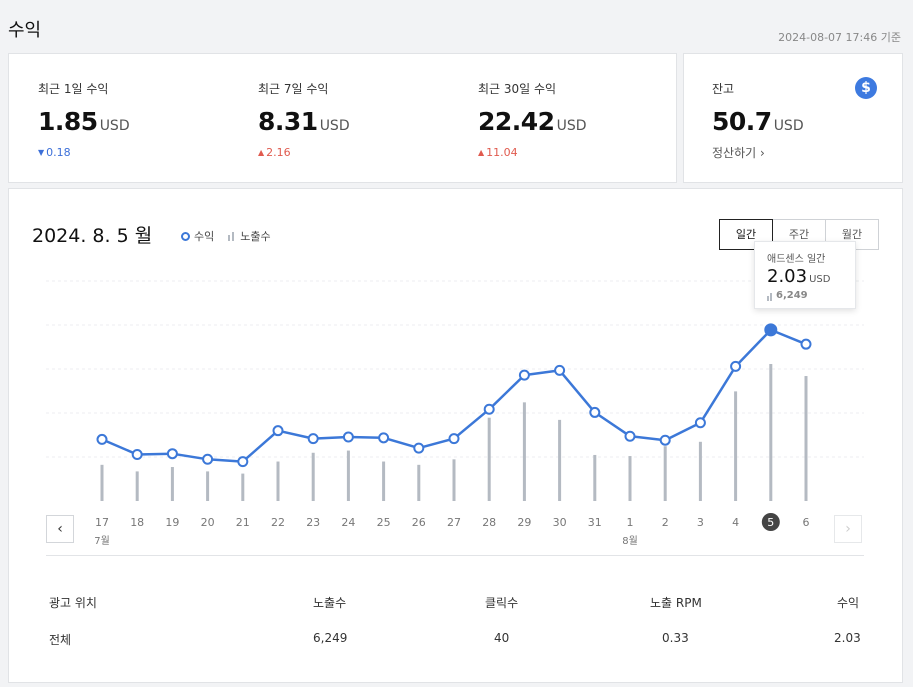  I want to click on updated-timestamp: 2024-08-07 17:46 기준, so click(839, 37).